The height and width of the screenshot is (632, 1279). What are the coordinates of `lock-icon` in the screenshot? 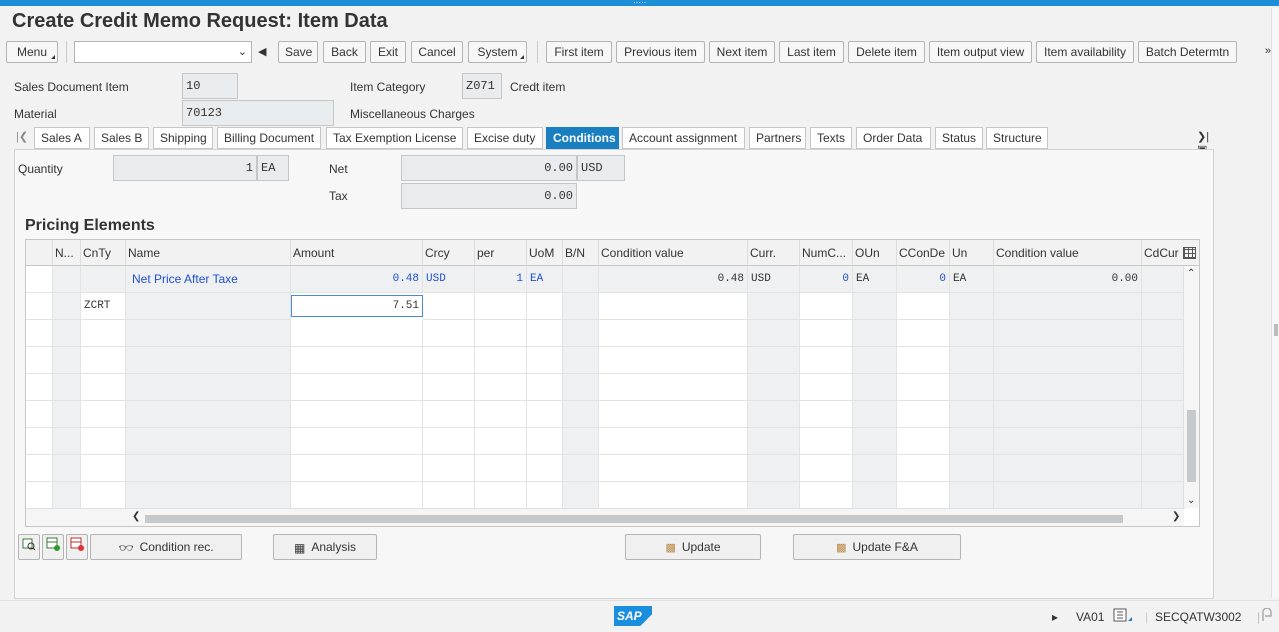 It's located at (1267, 616).